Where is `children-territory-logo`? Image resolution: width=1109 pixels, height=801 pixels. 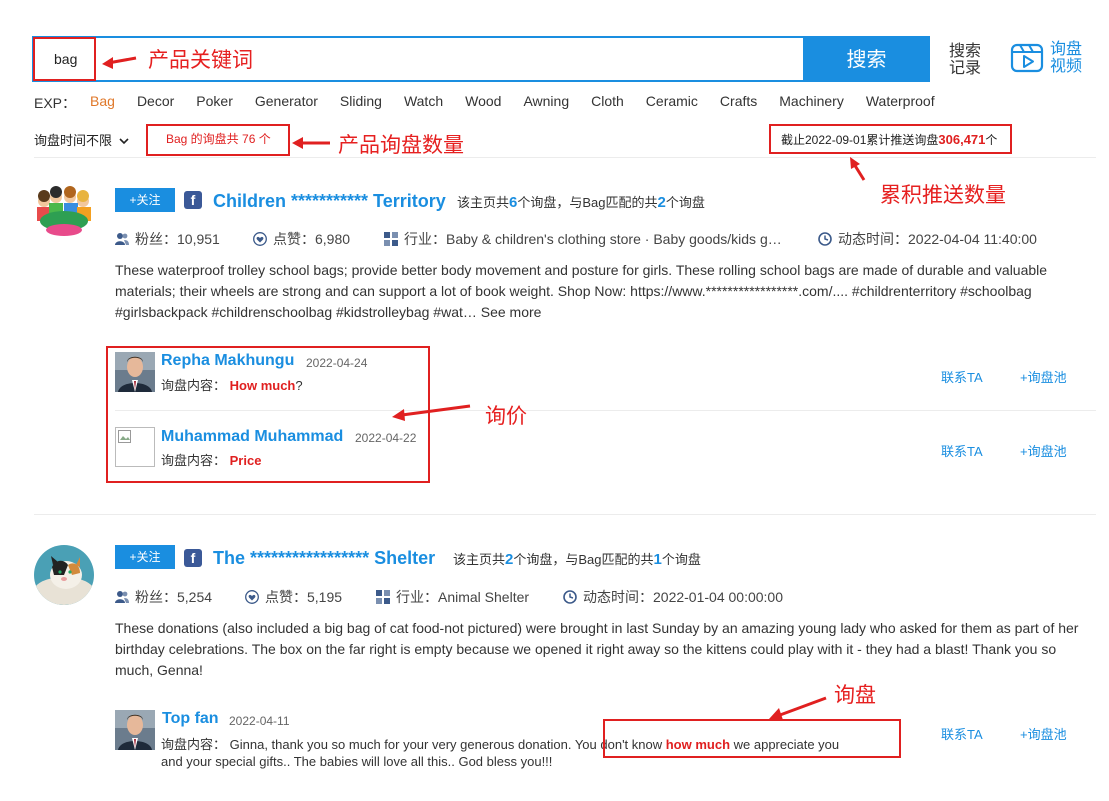
children-territory-logo is located at coordinates (64, 213).